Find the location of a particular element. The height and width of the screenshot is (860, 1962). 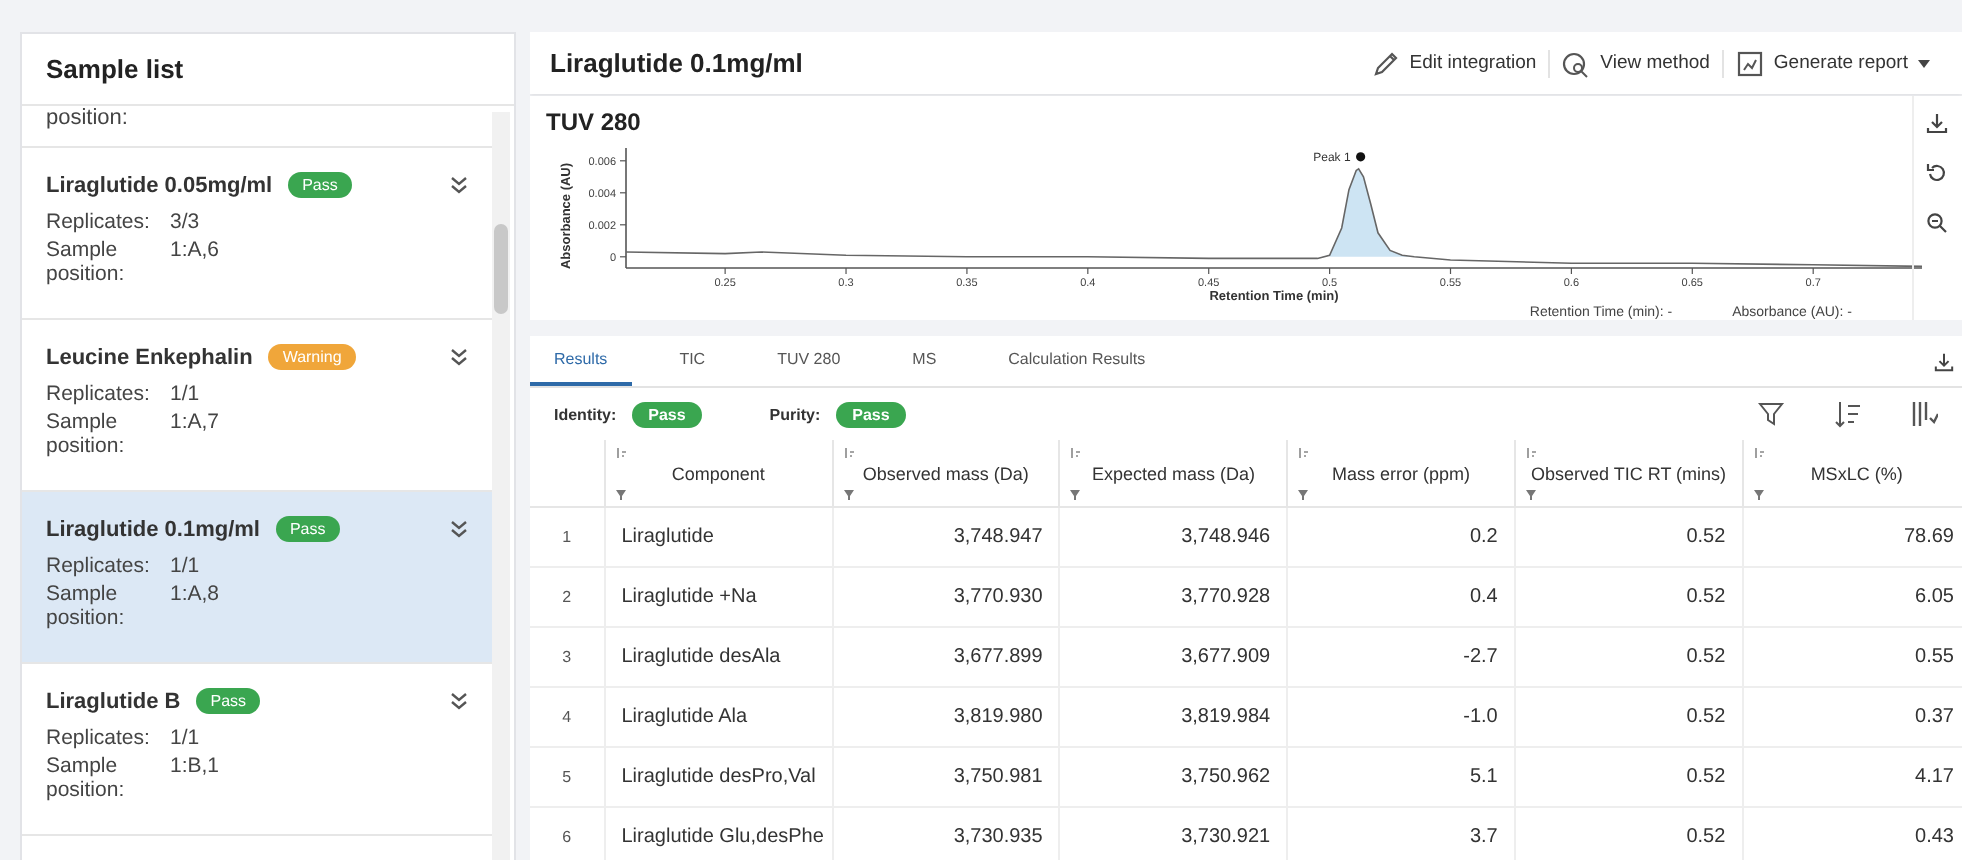

field-value: 1:B,1 is located at coordinates (196, 768).